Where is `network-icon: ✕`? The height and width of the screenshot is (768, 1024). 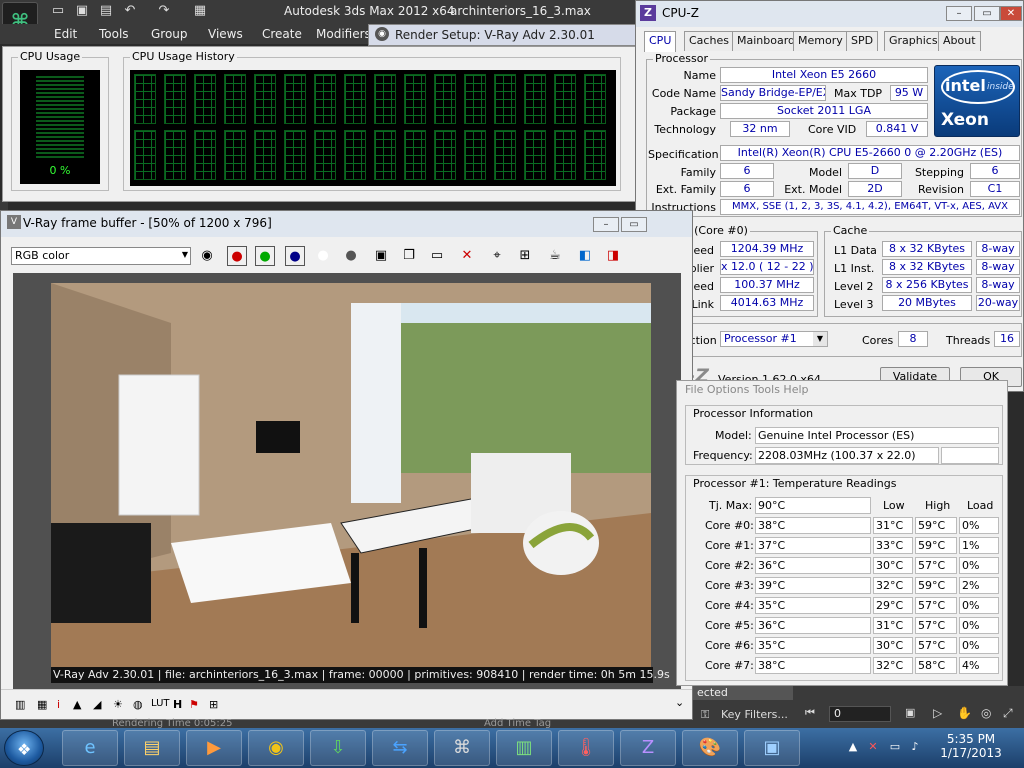 network-icon: ✕ is located at coordinates (873, 747).